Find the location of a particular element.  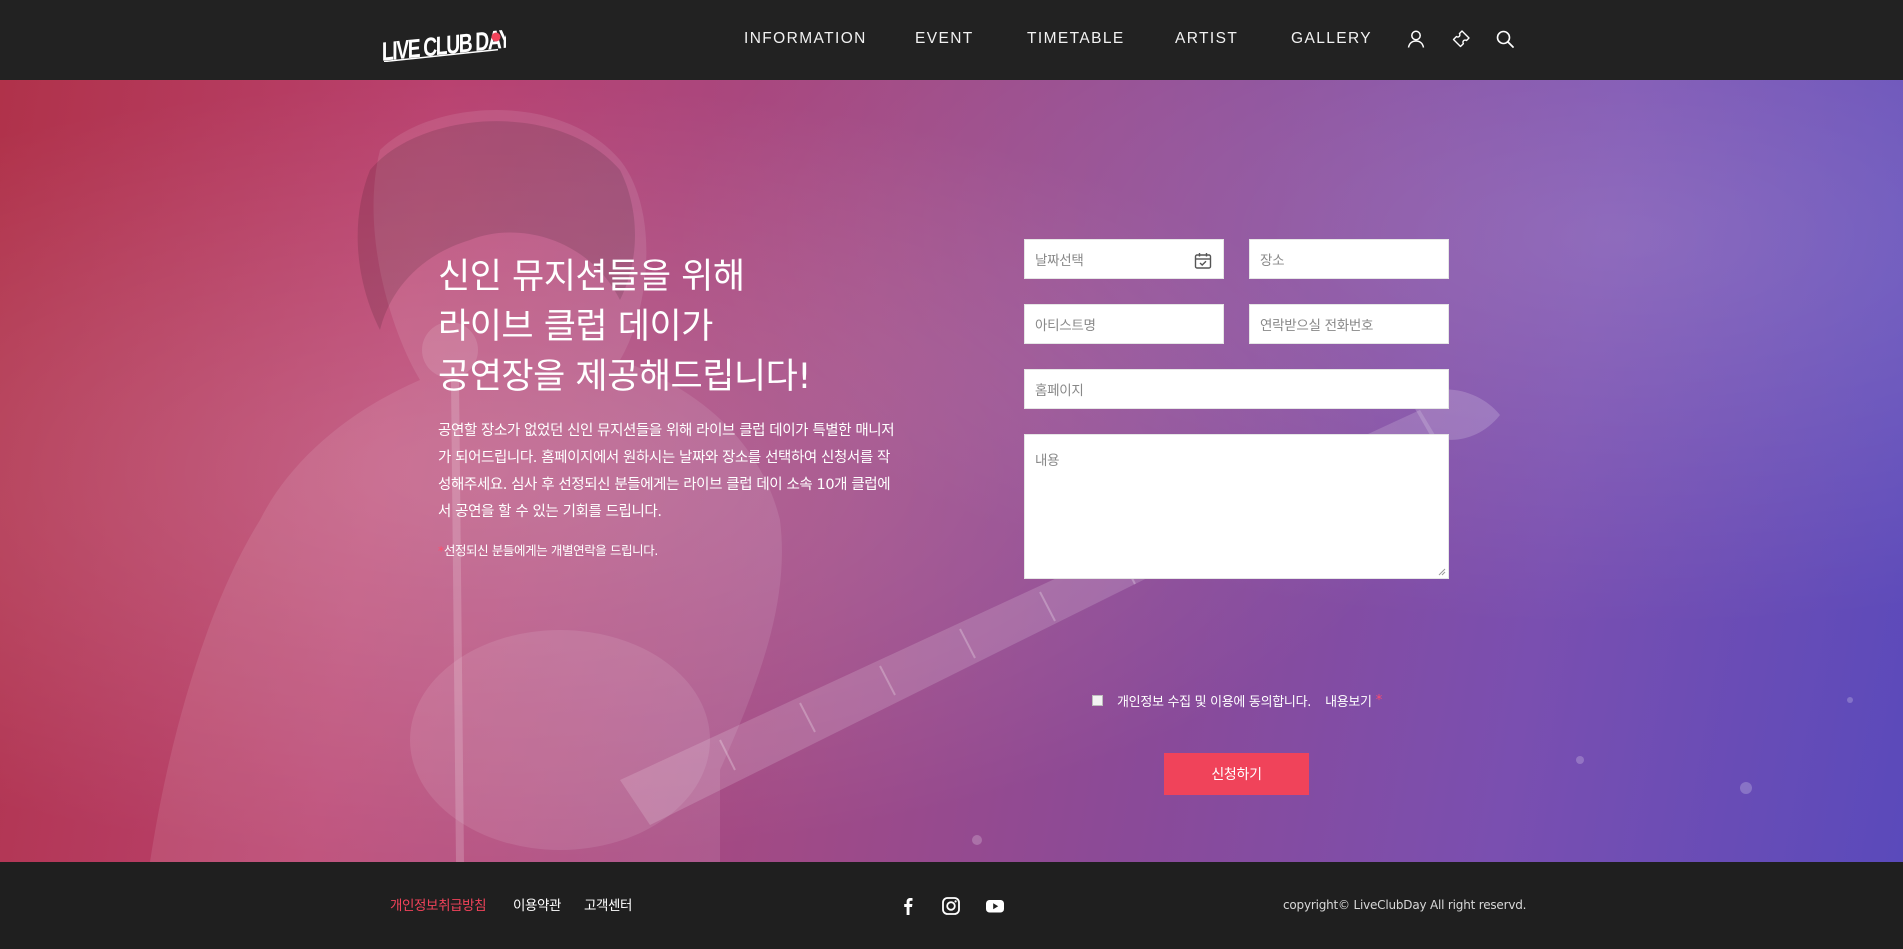

nav-gallery: GALLERY is located at coordinates (1331, 39).